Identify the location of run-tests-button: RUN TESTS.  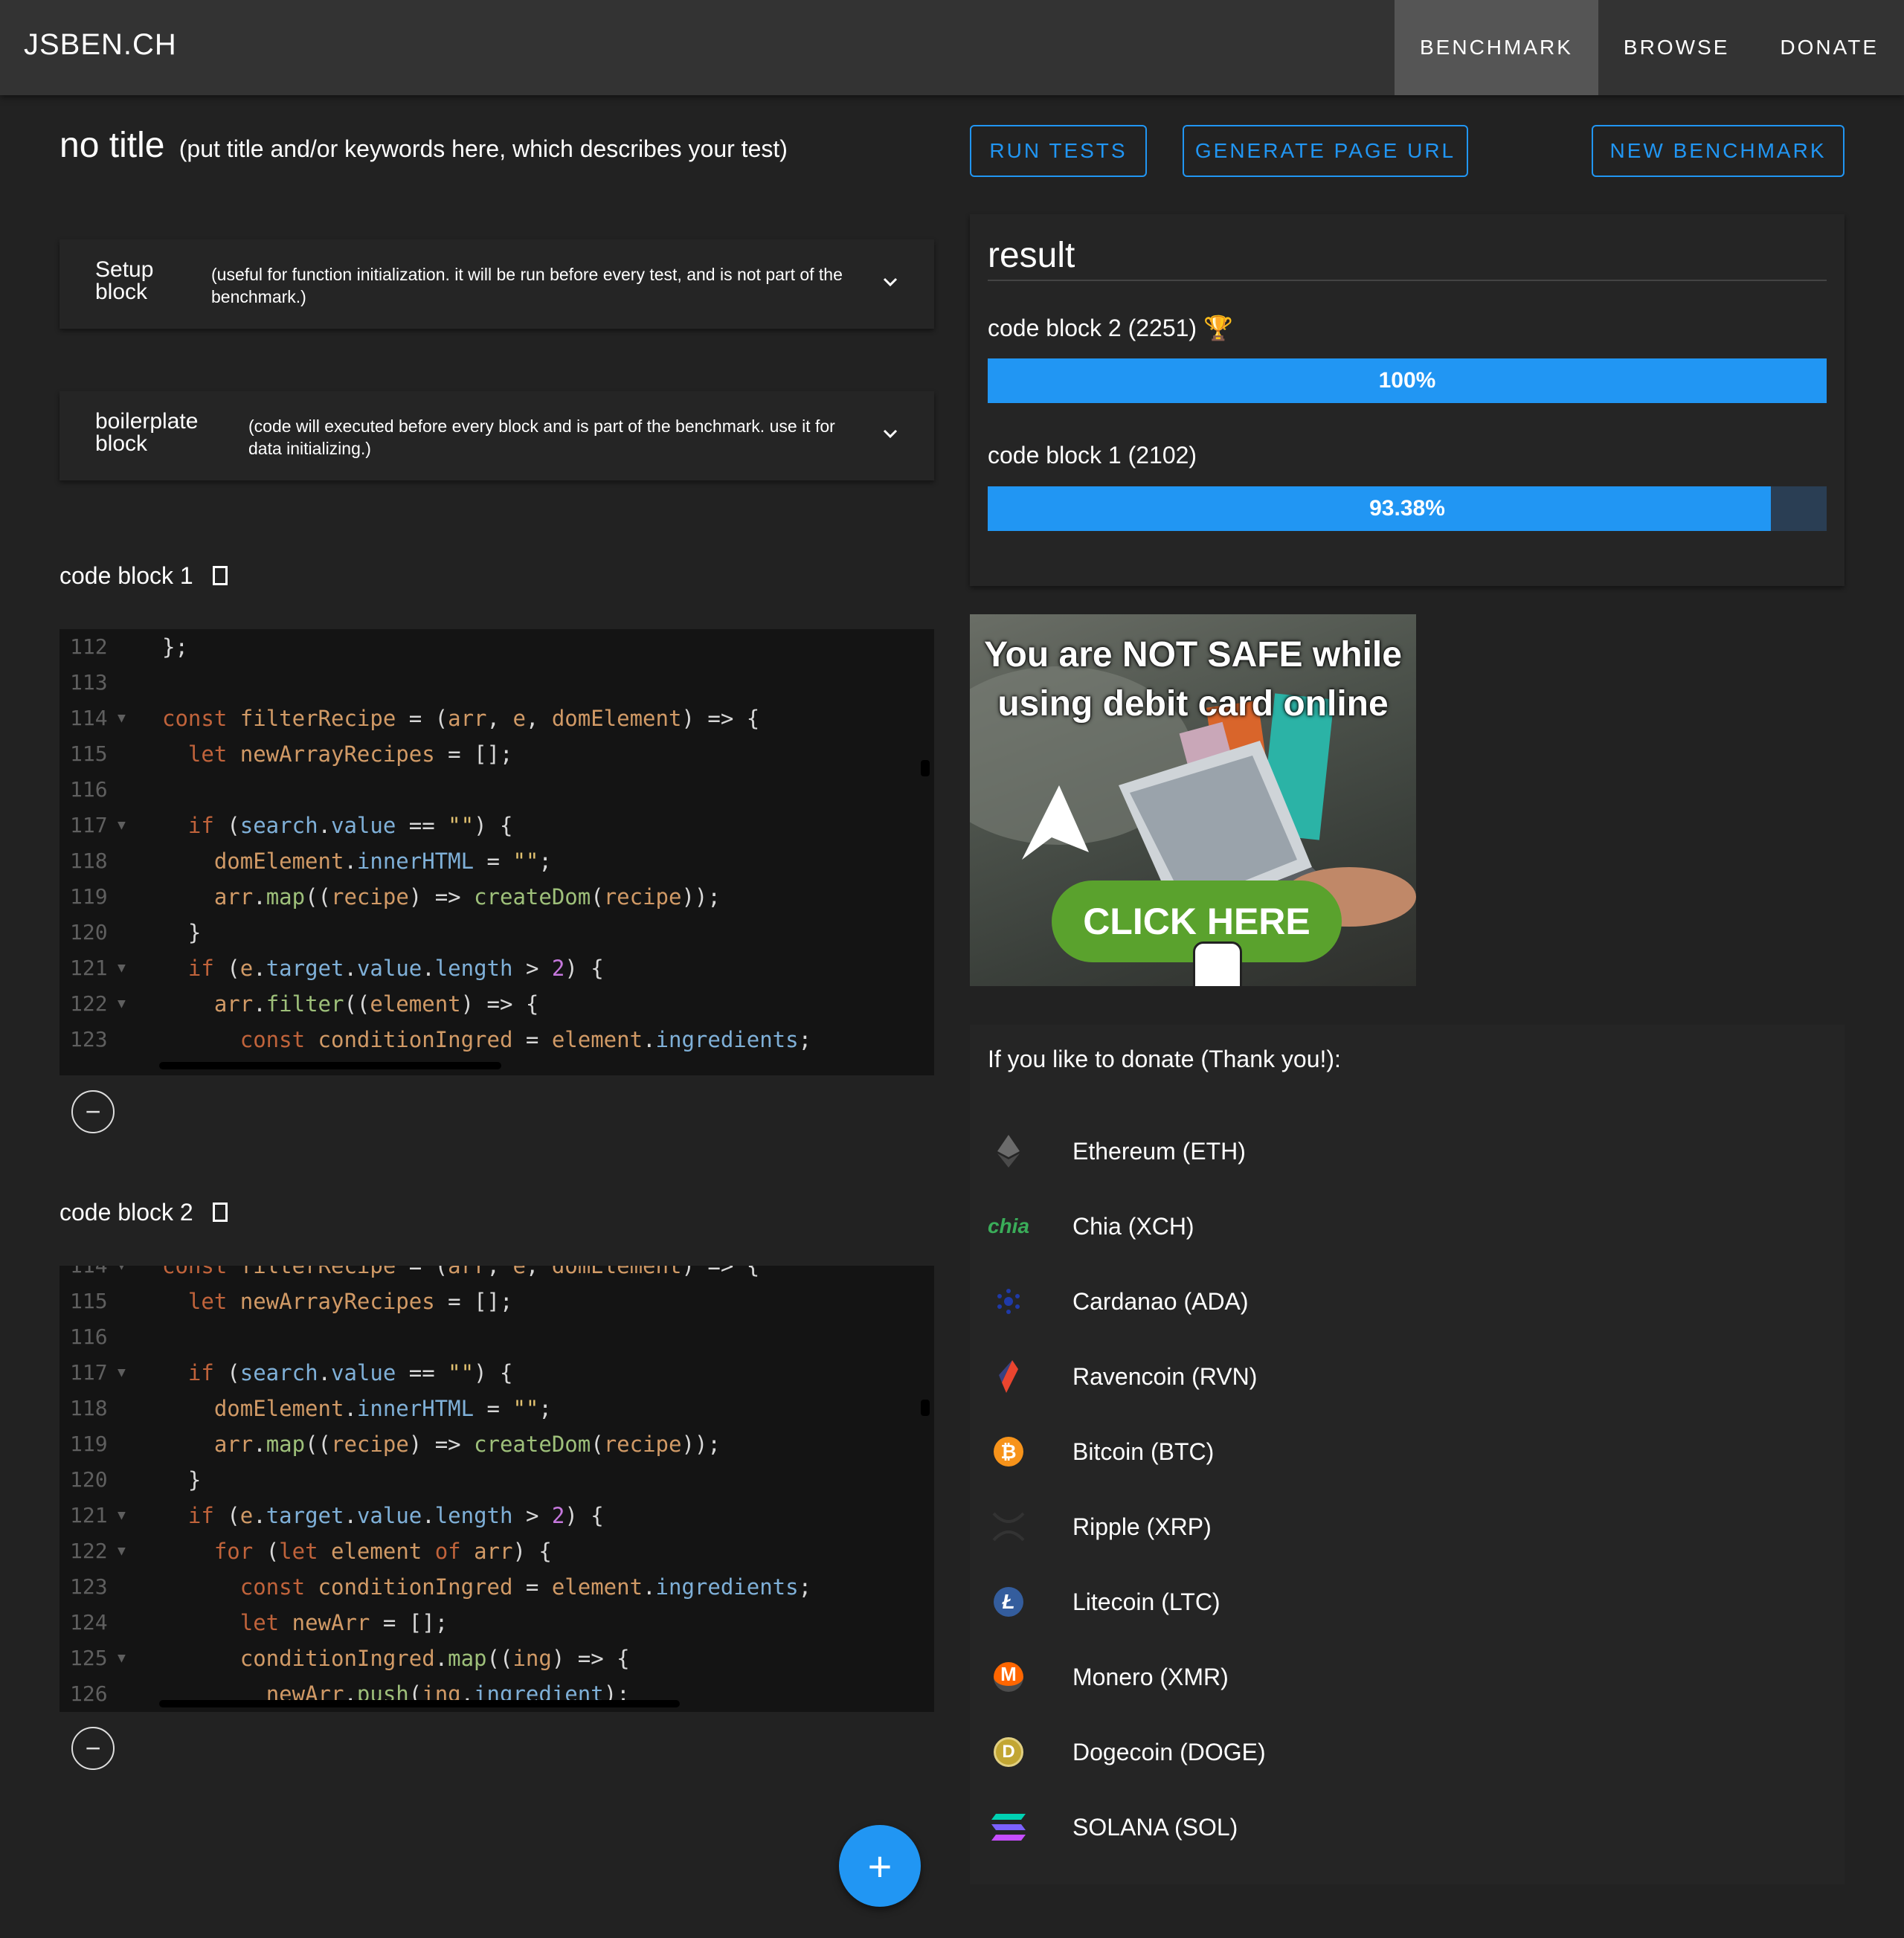
(1059, 151).